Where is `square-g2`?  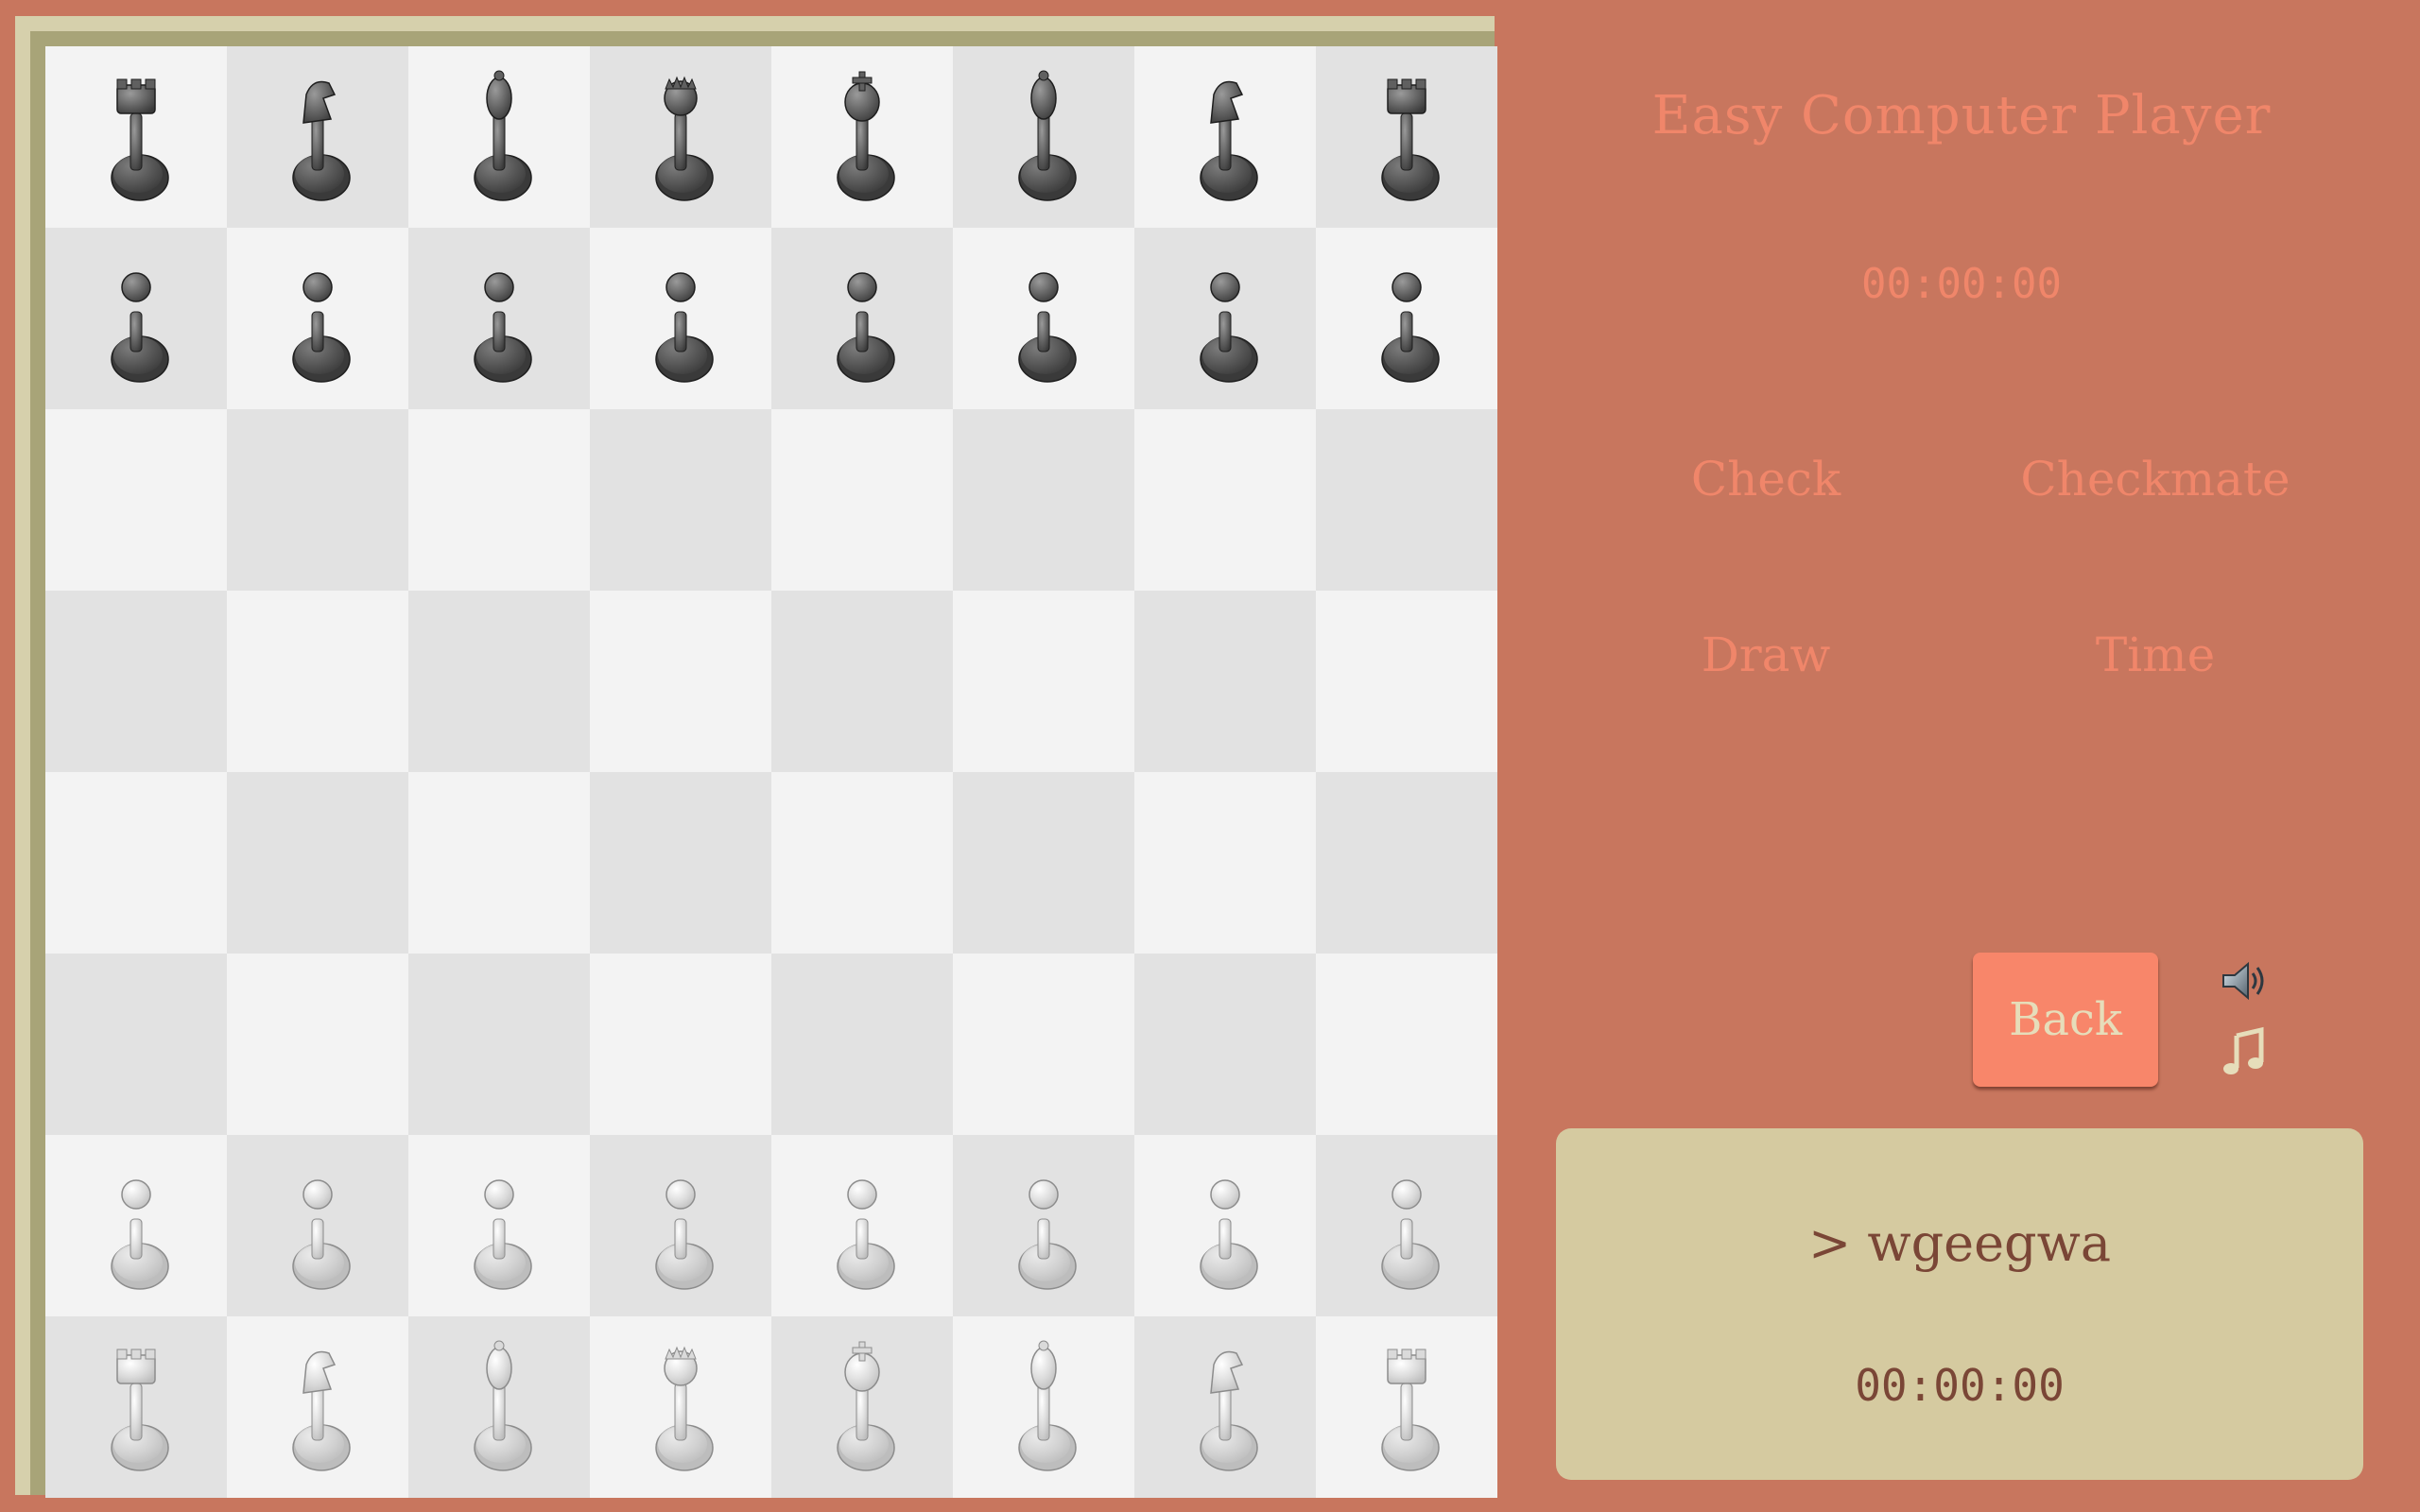
square-g2 is located at coordinates (1225, 1225).